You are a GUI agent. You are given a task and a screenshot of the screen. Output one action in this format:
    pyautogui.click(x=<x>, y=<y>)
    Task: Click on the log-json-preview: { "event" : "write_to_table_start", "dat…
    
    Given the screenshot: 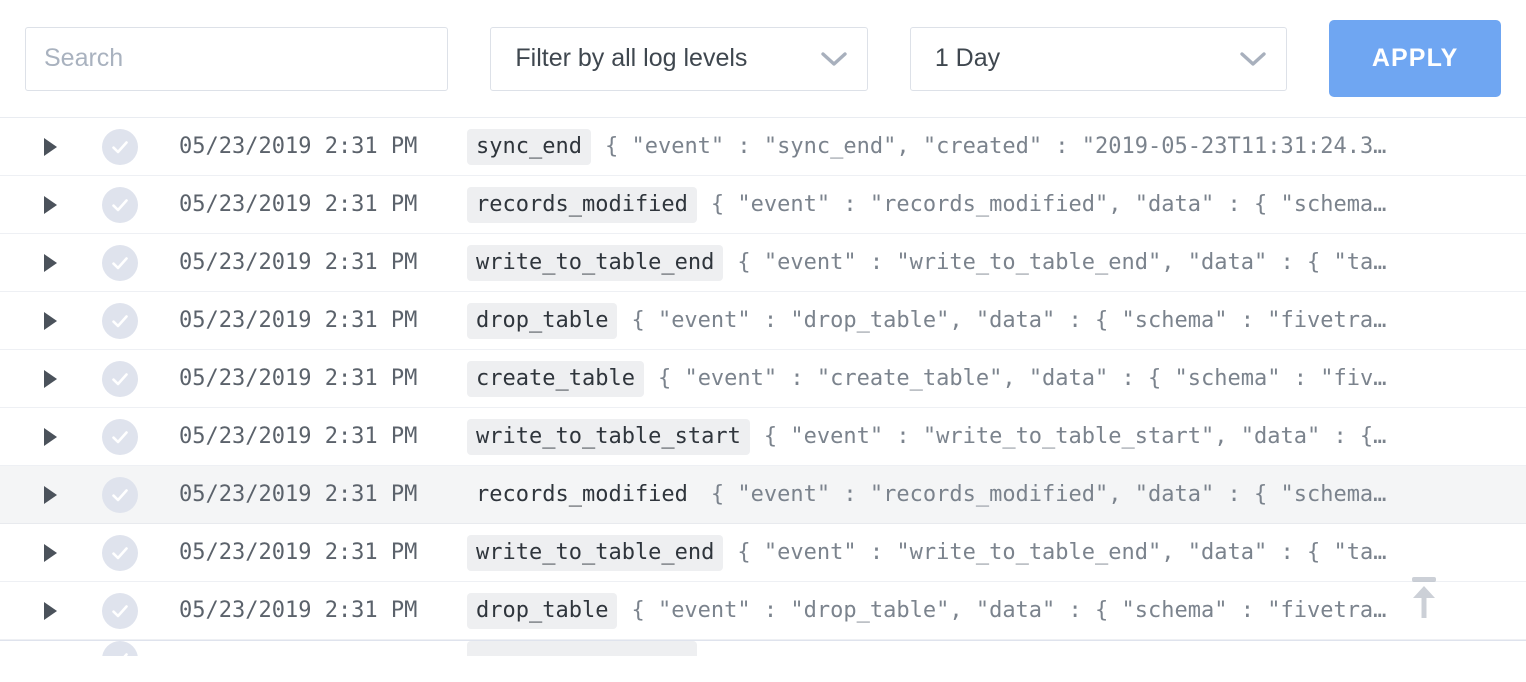 What is the action you would take?
    pyautogui.click(x=1075, y=436)
    